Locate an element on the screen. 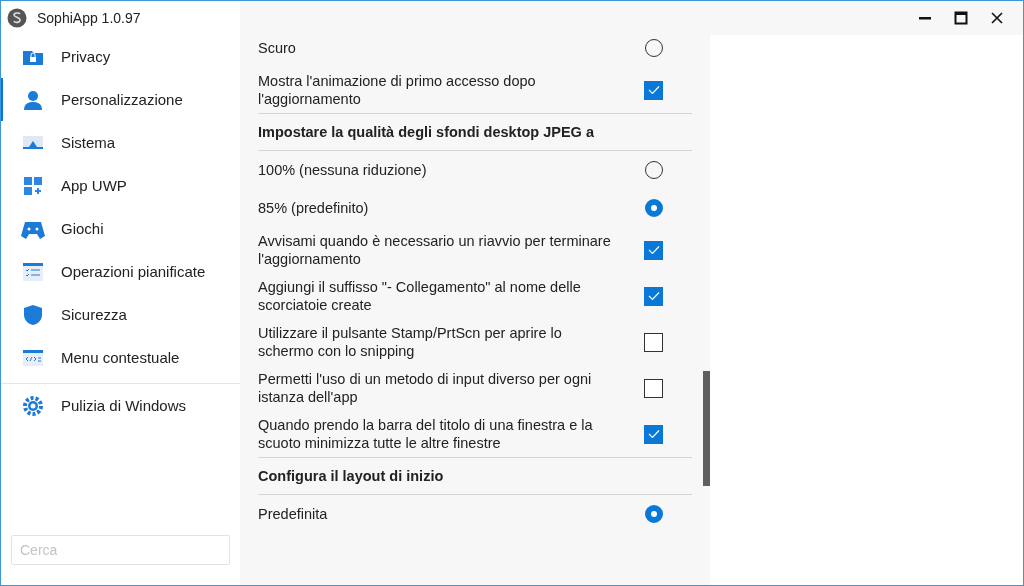 Image resolution: width=1024 pixels, height=586 pixels. sidebar-item: Giochi is located at coordinates (120, 228).